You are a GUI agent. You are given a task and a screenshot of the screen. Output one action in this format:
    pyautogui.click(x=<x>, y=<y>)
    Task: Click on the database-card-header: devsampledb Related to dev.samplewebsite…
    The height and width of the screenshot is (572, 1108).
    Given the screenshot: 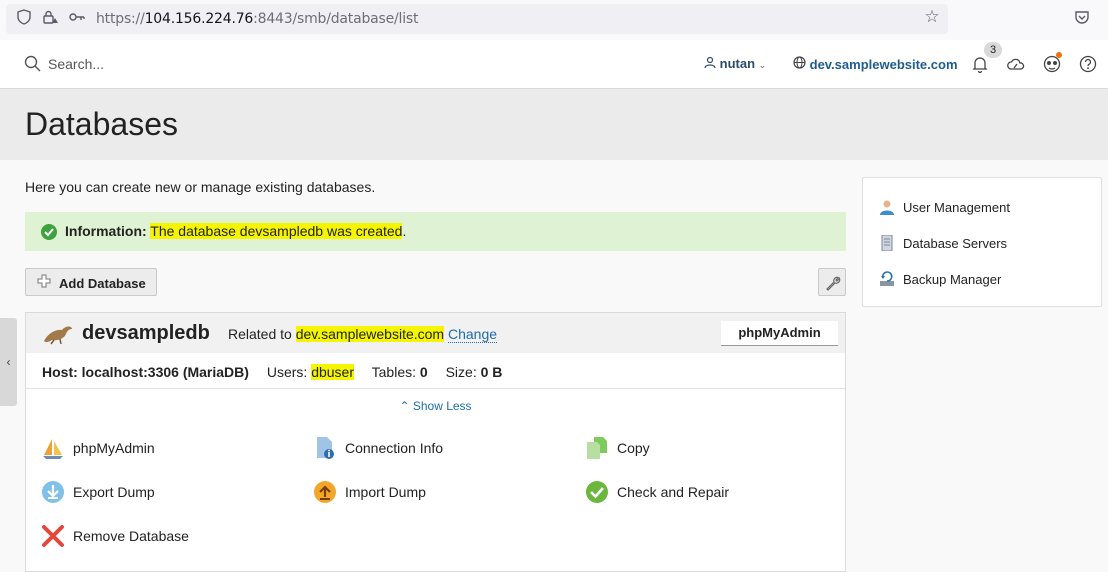 What is the action you would take?
    pyautogui.click(x=435, y=333)
    